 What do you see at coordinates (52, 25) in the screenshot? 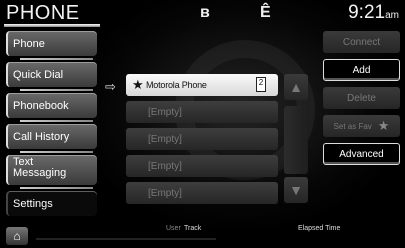
I see `title-underline` at bounding box center [52, 25].